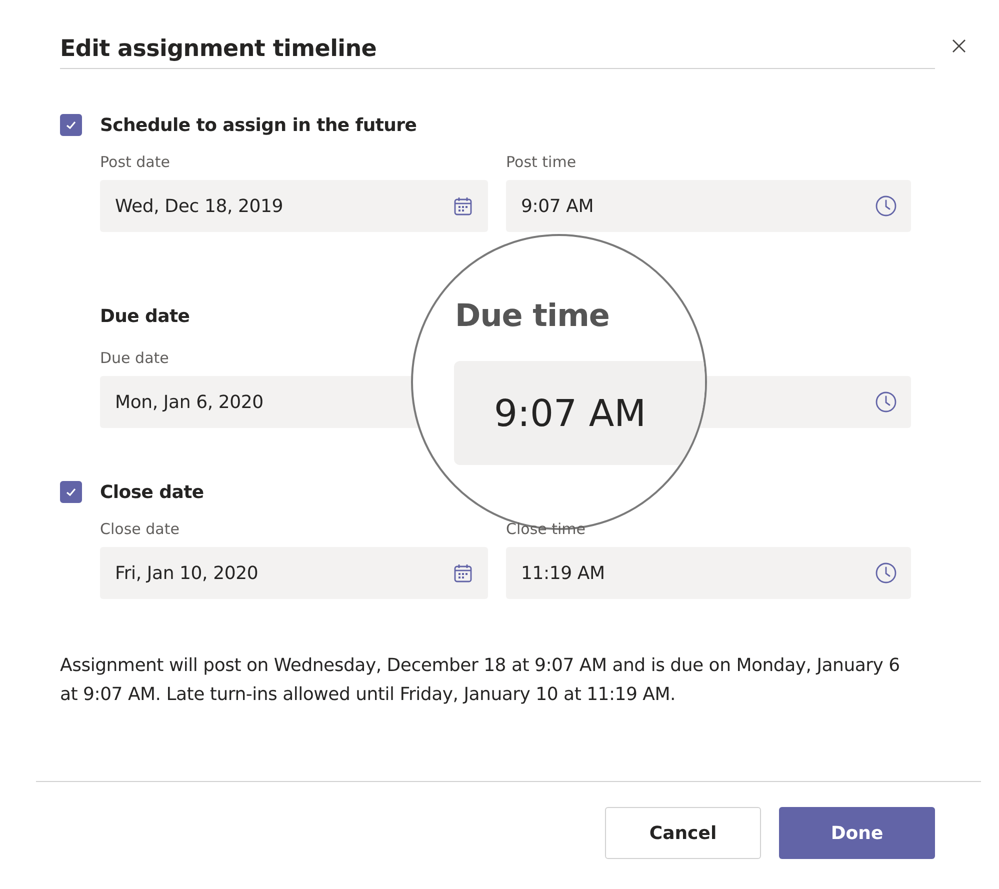  What do you see at coordinates (480, 680) in the screenshot?
I see `summary-text: Assignment will post on Wednesday, December 18 at 9:07 AM and is due on Monday, January 6 at 9:07 AM. Late turn-ins allowed until Friday, January 10 at 11:19 AM.` at bounding box center [480, 680].